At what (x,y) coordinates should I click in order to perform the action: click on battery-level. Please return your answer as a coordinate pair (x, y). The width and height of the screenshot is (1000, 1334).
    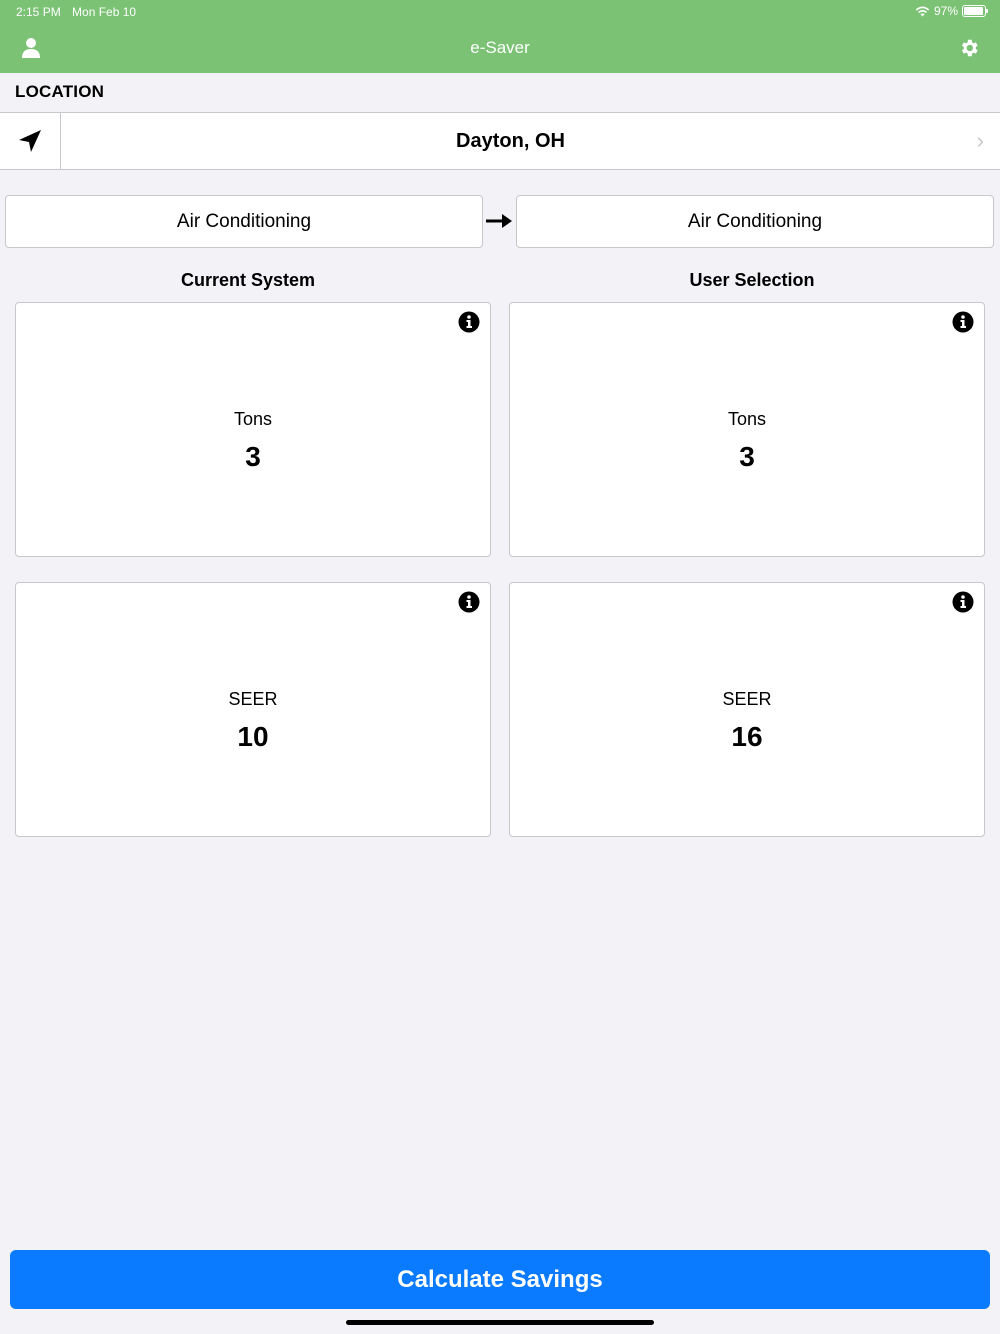
    Looking at the image, I should click on (974, 11).